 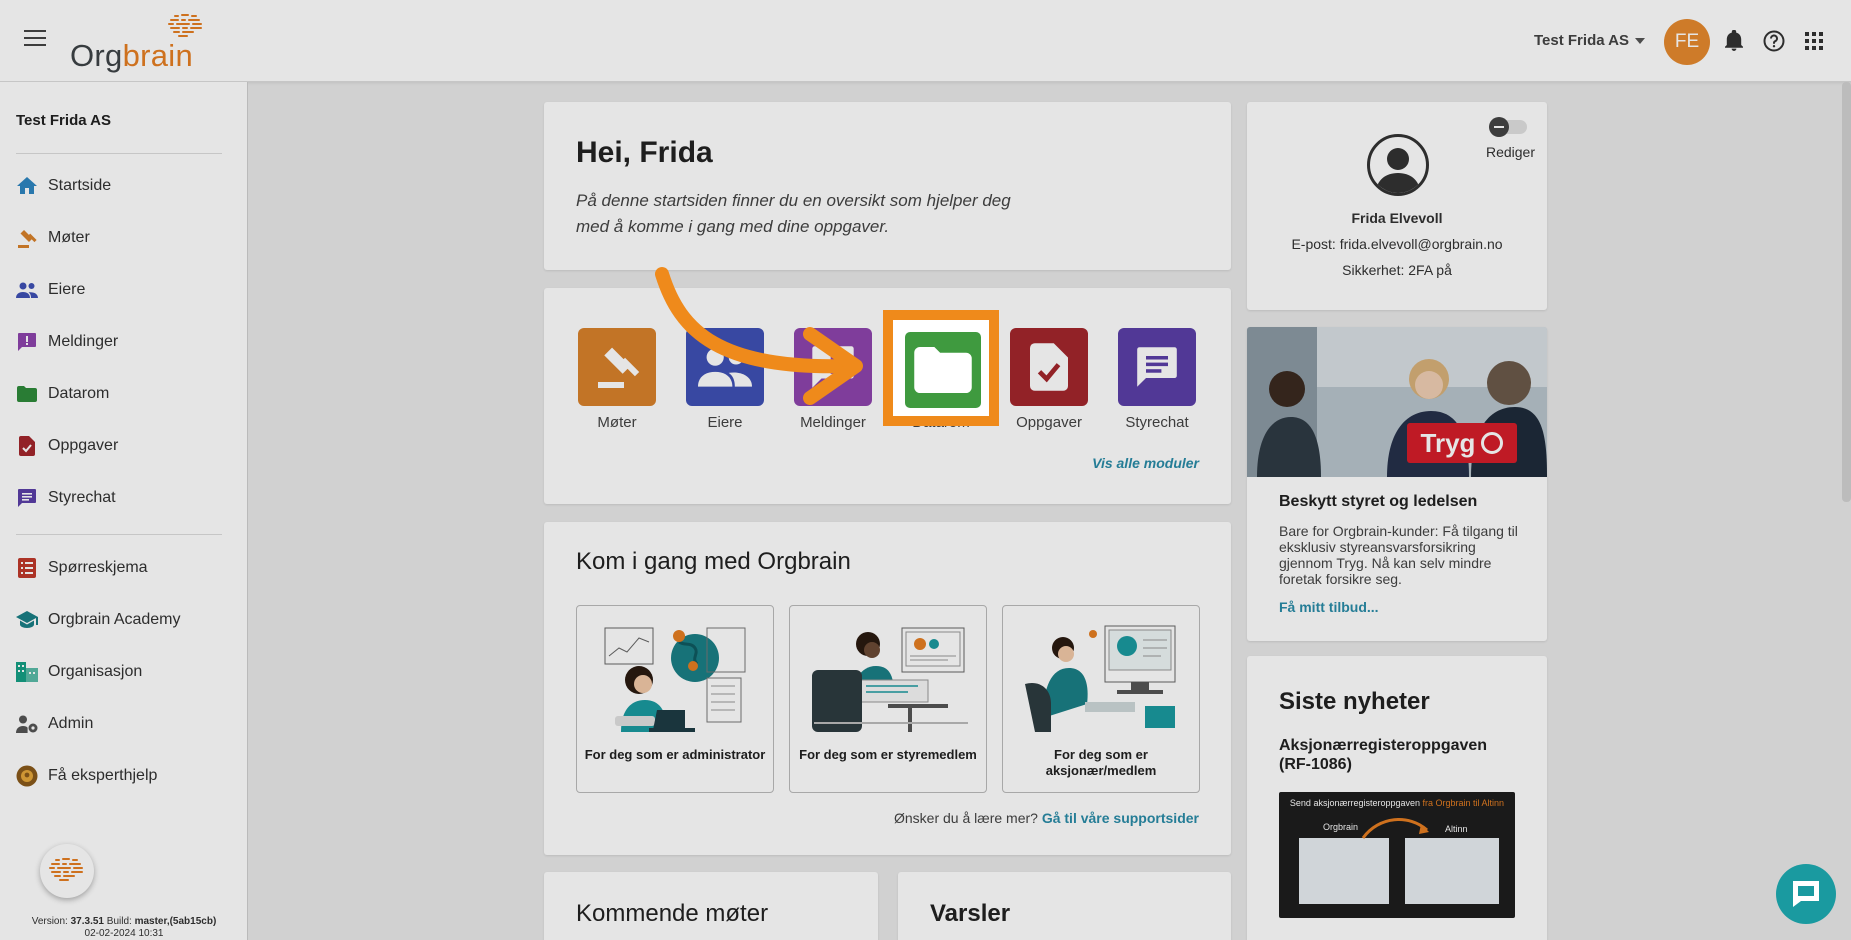 I want to click on help-icon, so click(x=1774, y=41).